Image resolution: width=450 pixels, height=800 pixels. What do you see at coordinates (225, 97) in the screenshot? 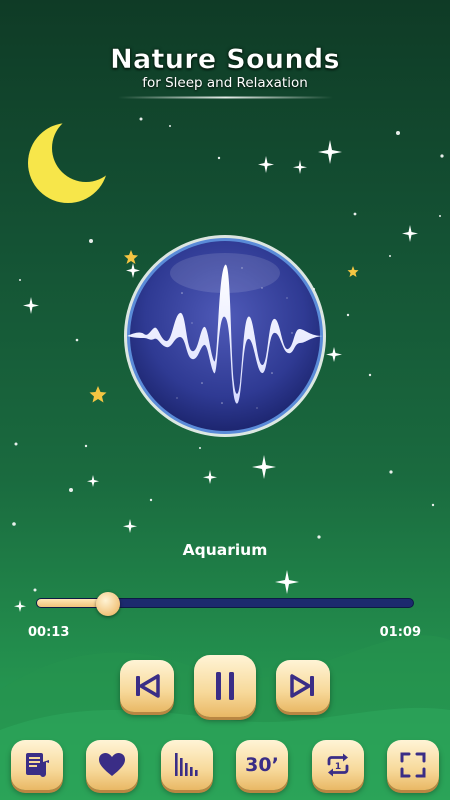
I see `title-underline` at bounding box center [225, 97].